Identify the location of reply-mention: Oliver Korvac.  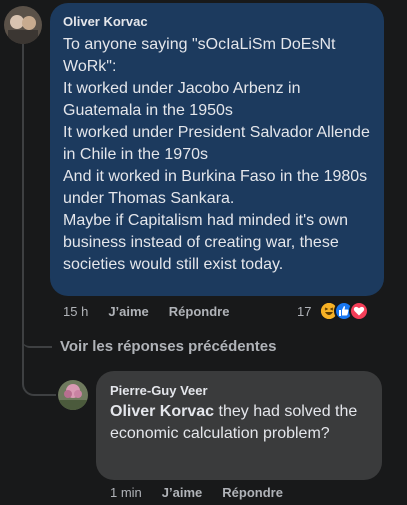
(162, 411).